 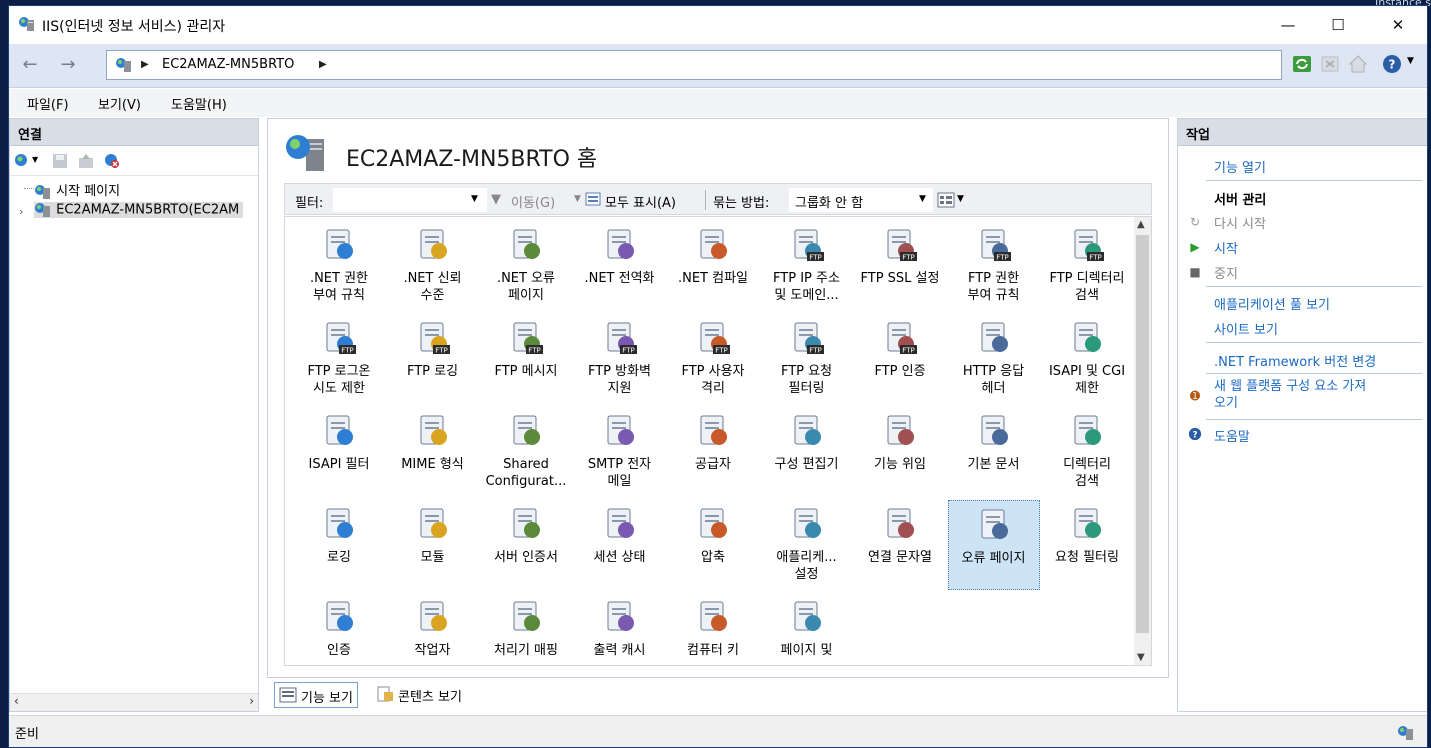 What do you see at coordinates (620, 266) in the screenshot?
I see `feature-item: .NET 전역화` at bounding box center [620, 266].